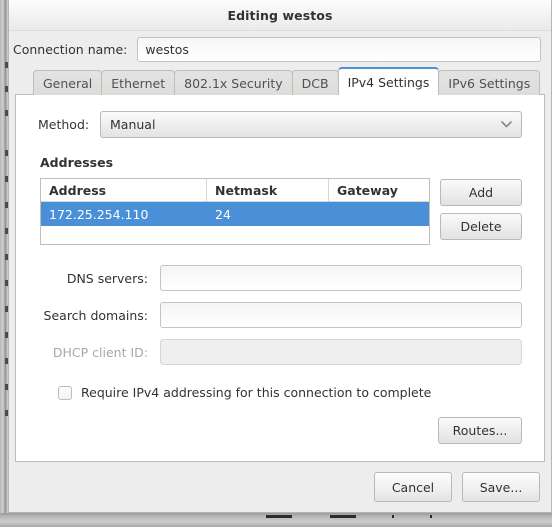 This screenshot has width=552, height=527. I want to click on dialog-title: Editing westos, so click(280, 15).